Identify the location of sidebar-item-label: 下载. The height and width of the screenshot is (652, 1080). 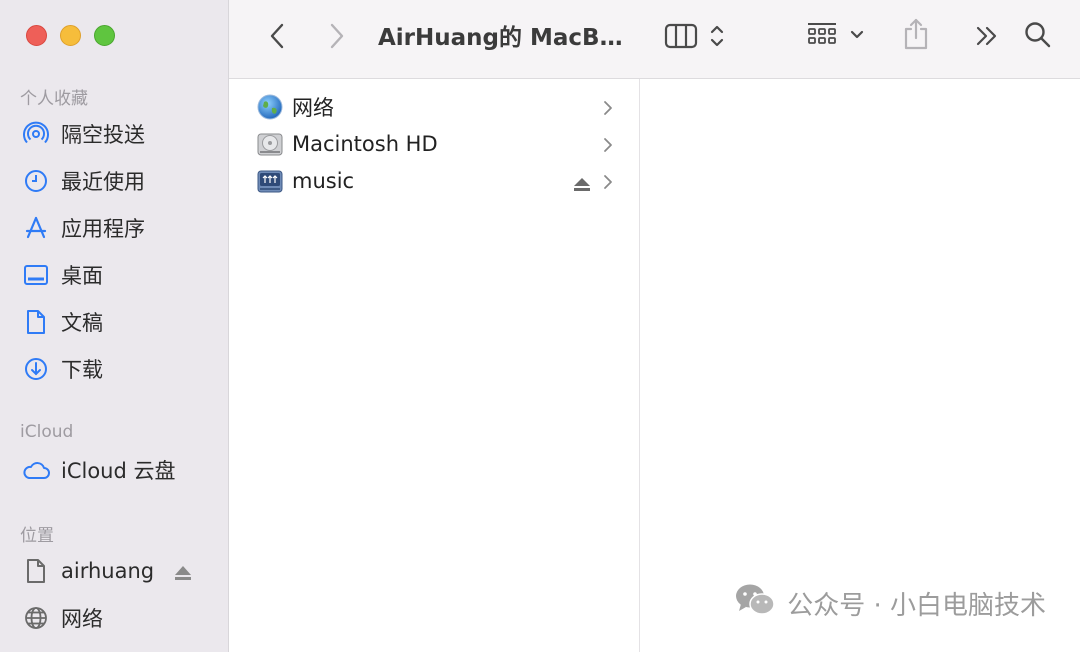
(82, 370).